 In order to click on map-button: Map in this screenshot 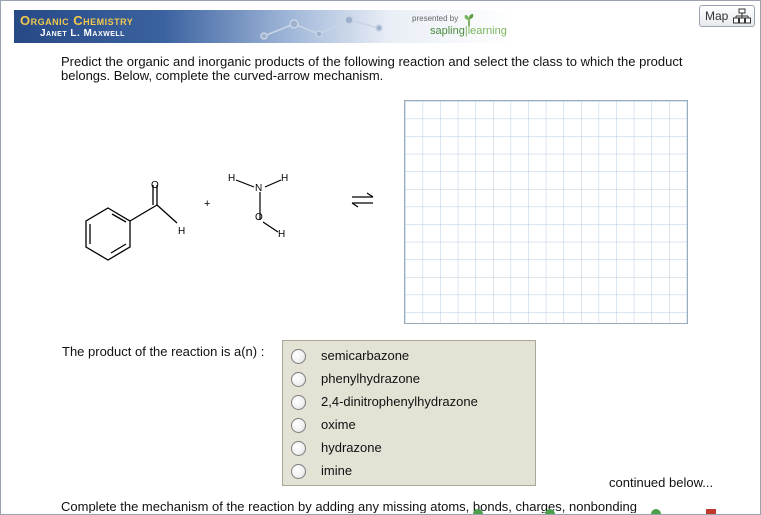, I will do `click(727, 16)`.